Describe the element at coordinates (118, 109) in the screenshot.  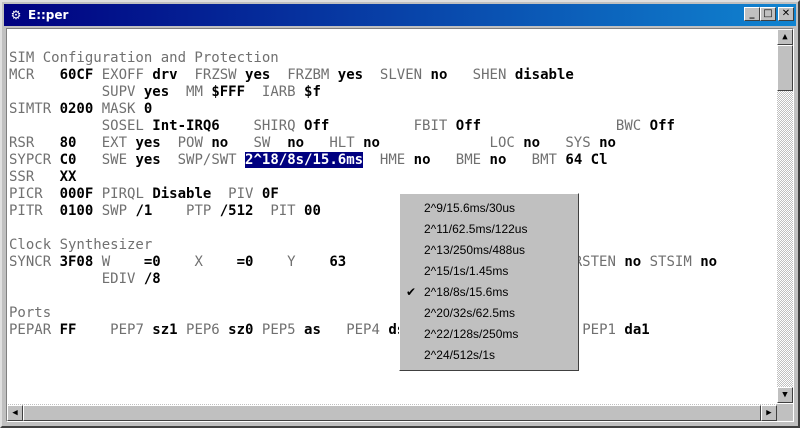
I see `register-label: MASK` at that location.